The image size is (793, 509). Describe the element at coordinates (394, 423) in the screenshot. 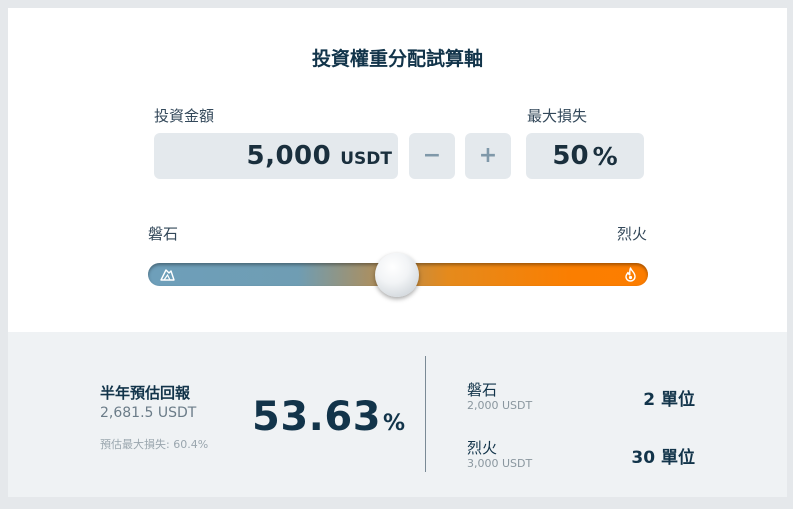

I see `return-percent-unit: %` at that location.